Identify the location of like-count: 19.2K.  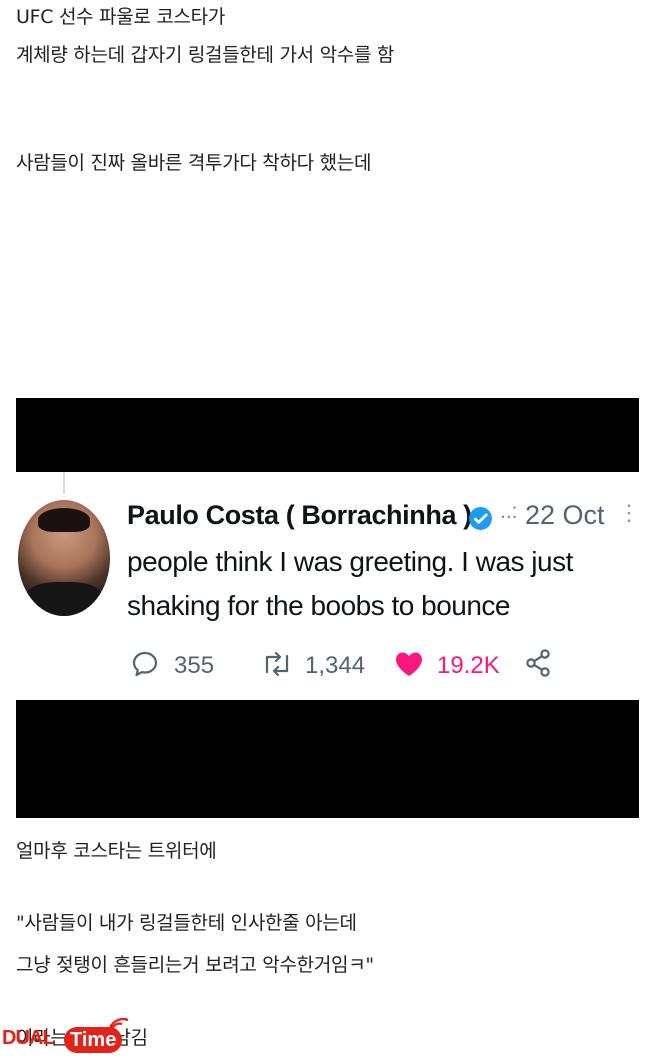
(468, 665).